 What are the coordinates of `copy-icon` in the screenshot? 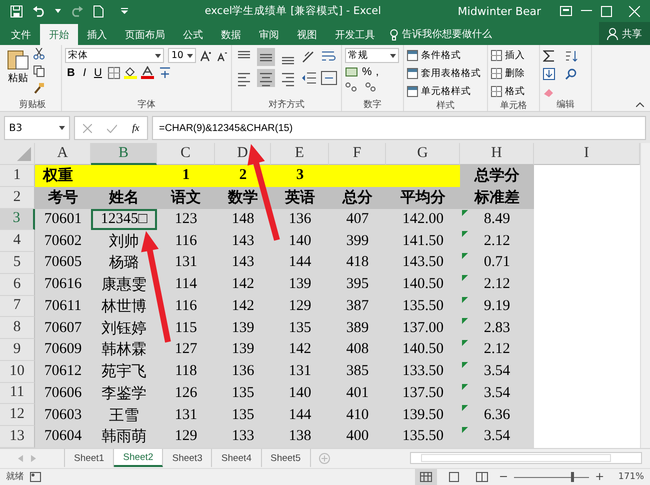 It's located at (39, 71).